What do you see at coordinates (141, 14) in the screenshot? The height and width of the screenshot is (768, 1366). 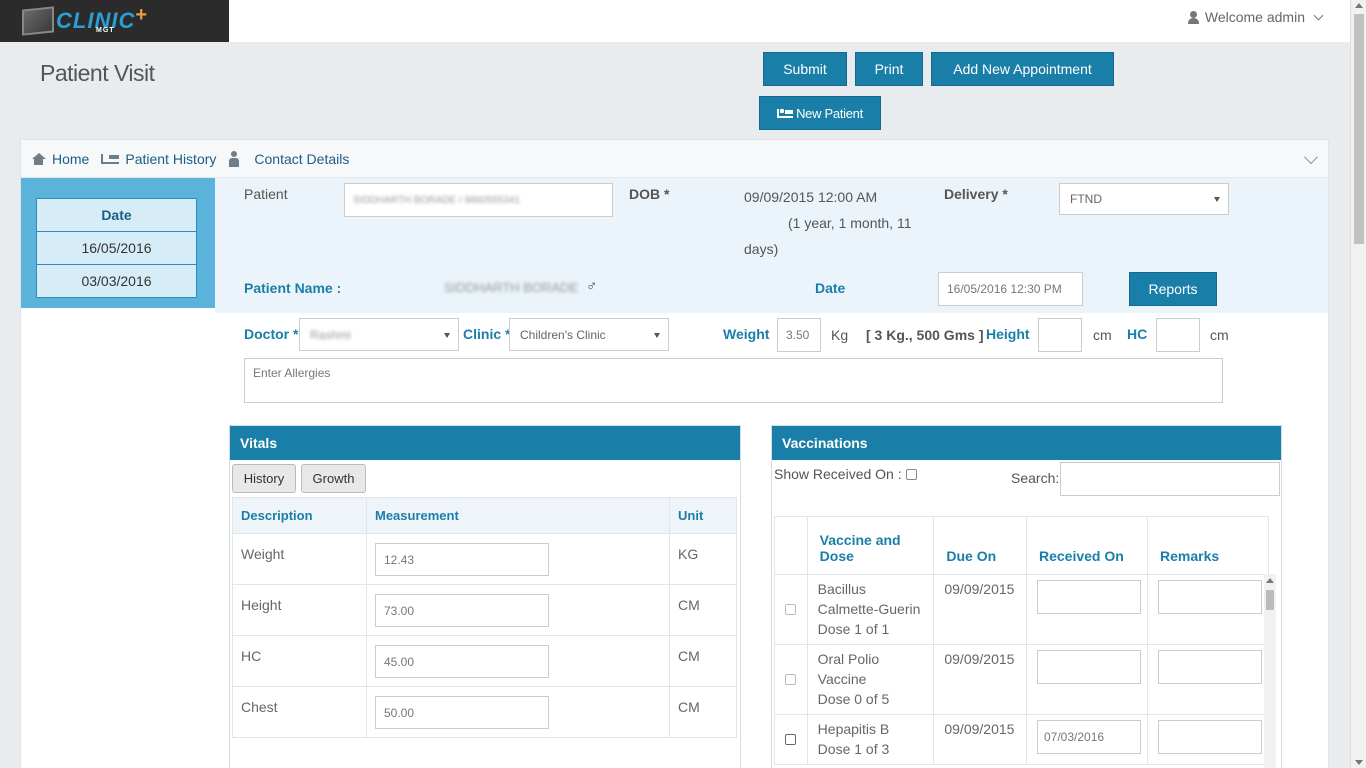 I see `logo-plus-icon: +` at bounding box center [141, 14].